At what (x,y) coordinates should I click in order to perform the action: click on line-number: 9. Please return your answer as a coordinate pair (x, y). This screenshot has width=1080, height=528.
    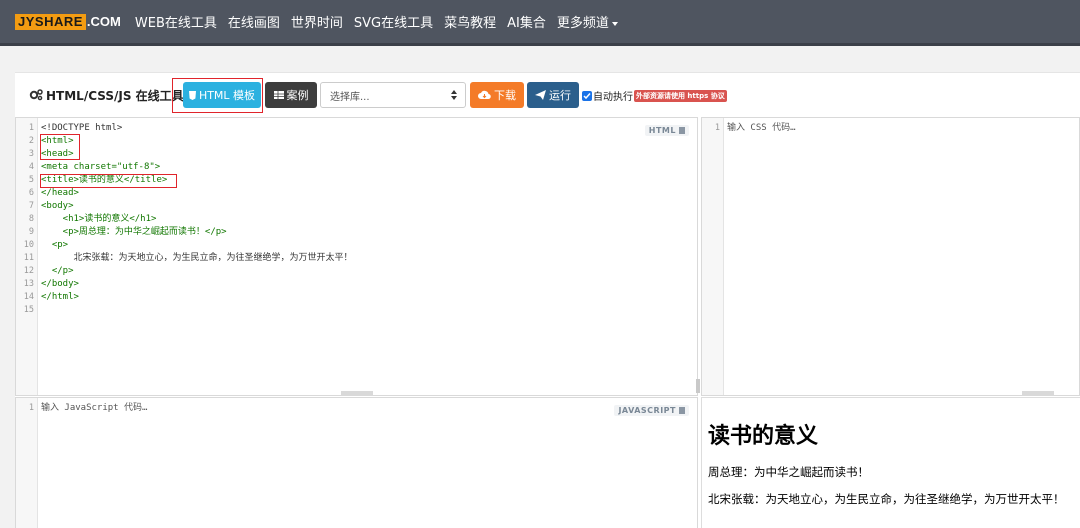
    Looking at the image, I should click on (31, 232).